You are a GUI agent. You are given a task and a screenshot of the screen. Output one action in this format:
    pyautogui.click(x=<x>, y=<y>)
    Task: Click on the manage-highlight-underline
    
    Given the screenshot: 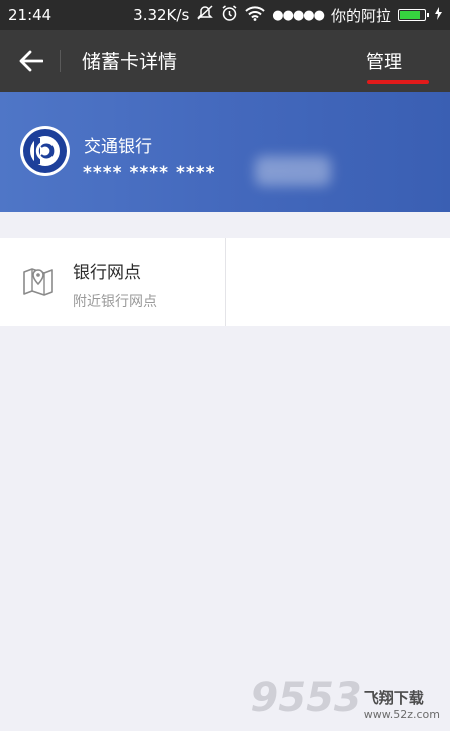 What is the action you would take?
    pyautogui.click(x=398, y=82)
    